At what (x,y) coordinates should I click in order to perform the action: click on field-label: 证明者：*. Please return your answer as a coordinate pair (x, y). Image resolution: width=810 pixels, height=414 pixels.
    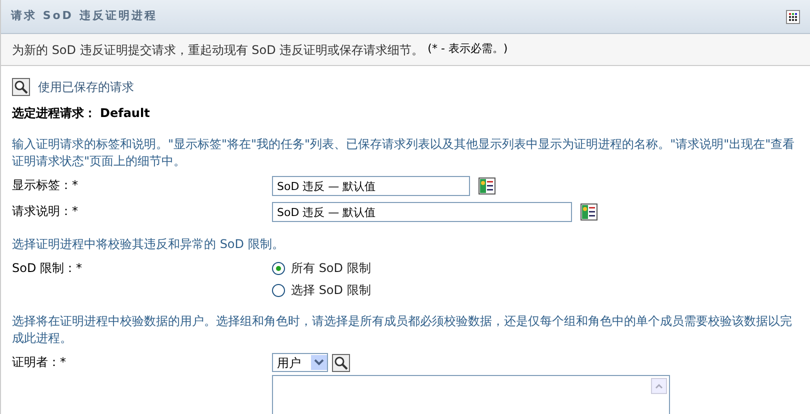
    Looking at the image, I should click on (39, 362).